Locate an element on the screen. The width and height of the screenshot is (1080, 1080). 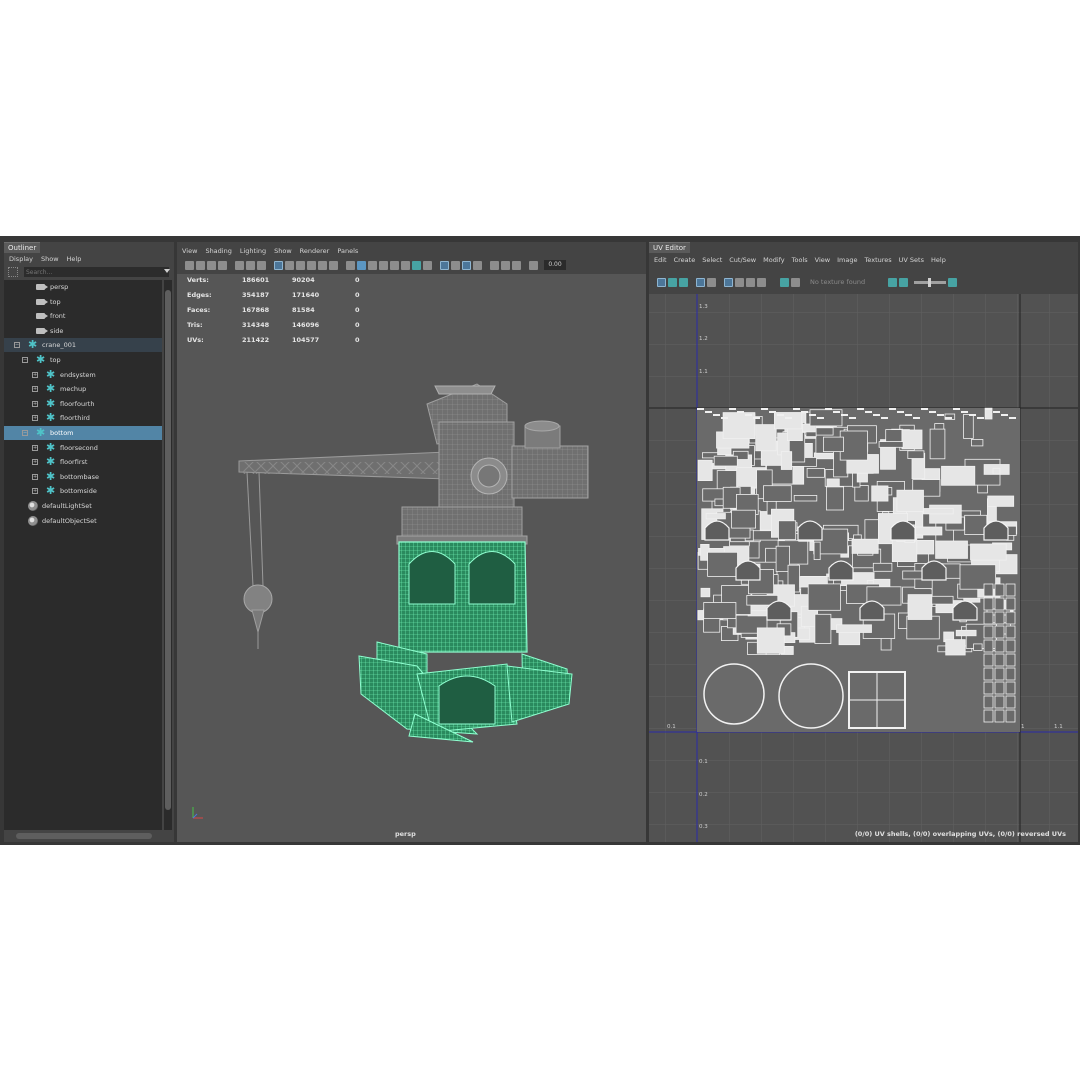
shadows-icon is located at coordinates (405, 265).